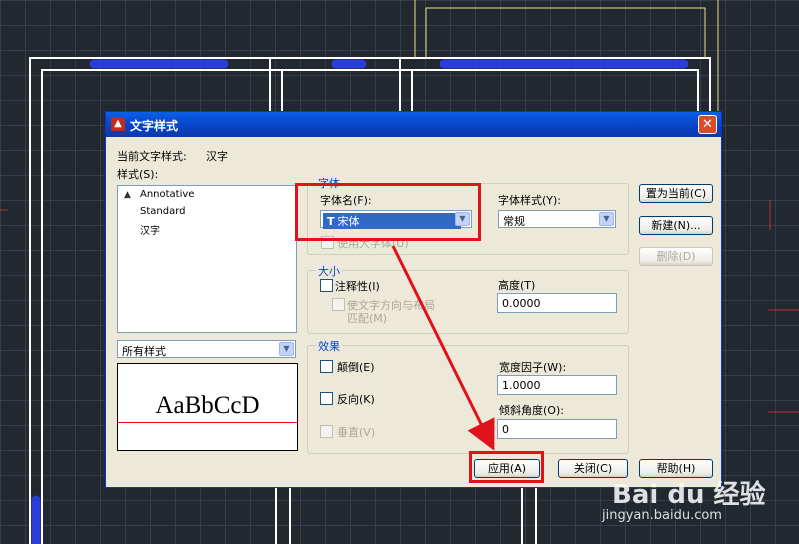 This screenshot has height=544, width=799. What do you see at coordinates (329, 346) in the screenshot?
I see `effects-group-title: 效果` at bounding box center [329, 346].